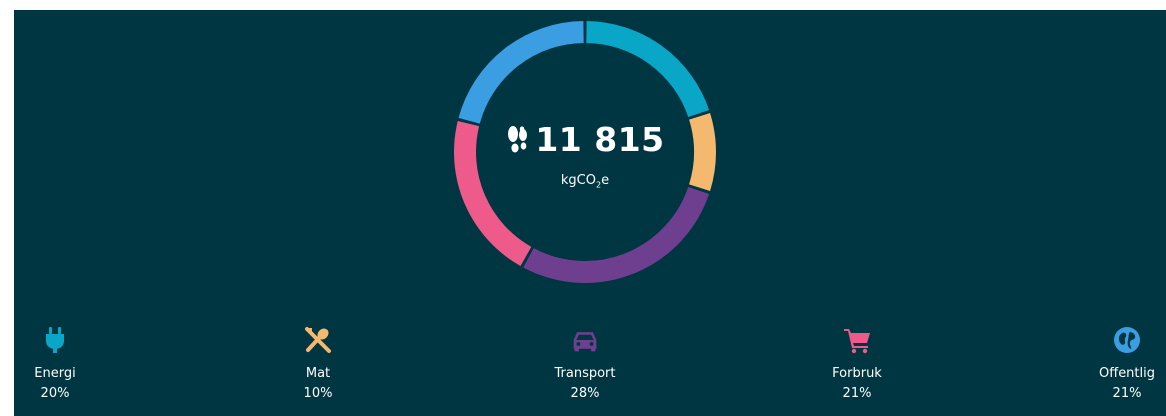 The width and height of the screenshot is (1166, 416). I want to click on car-icon, so click(585, 342).